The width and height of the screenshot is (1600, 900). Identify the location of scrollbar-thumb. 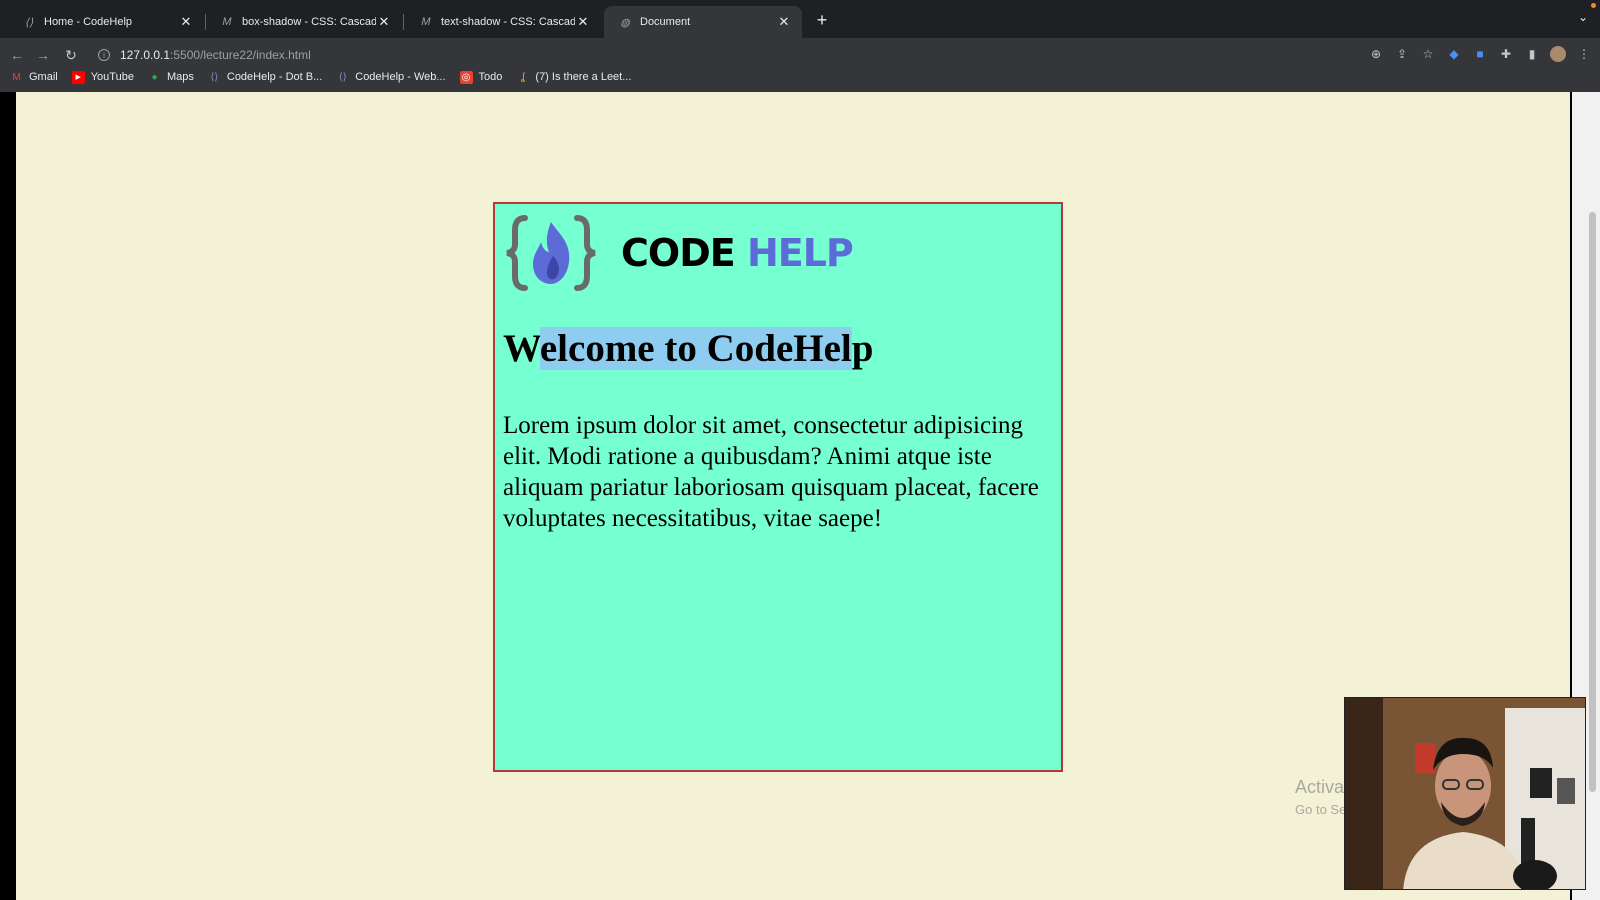
(1592, 502).